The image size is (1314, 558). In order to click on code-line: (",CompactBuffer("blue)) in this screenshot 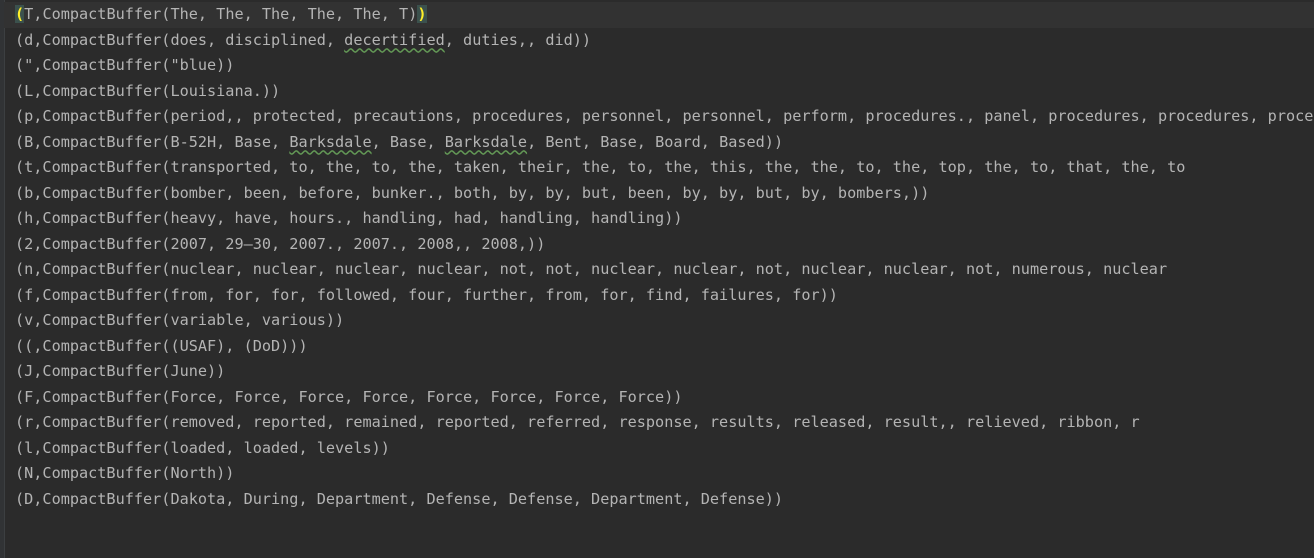, I will do `click(664, 66)`.